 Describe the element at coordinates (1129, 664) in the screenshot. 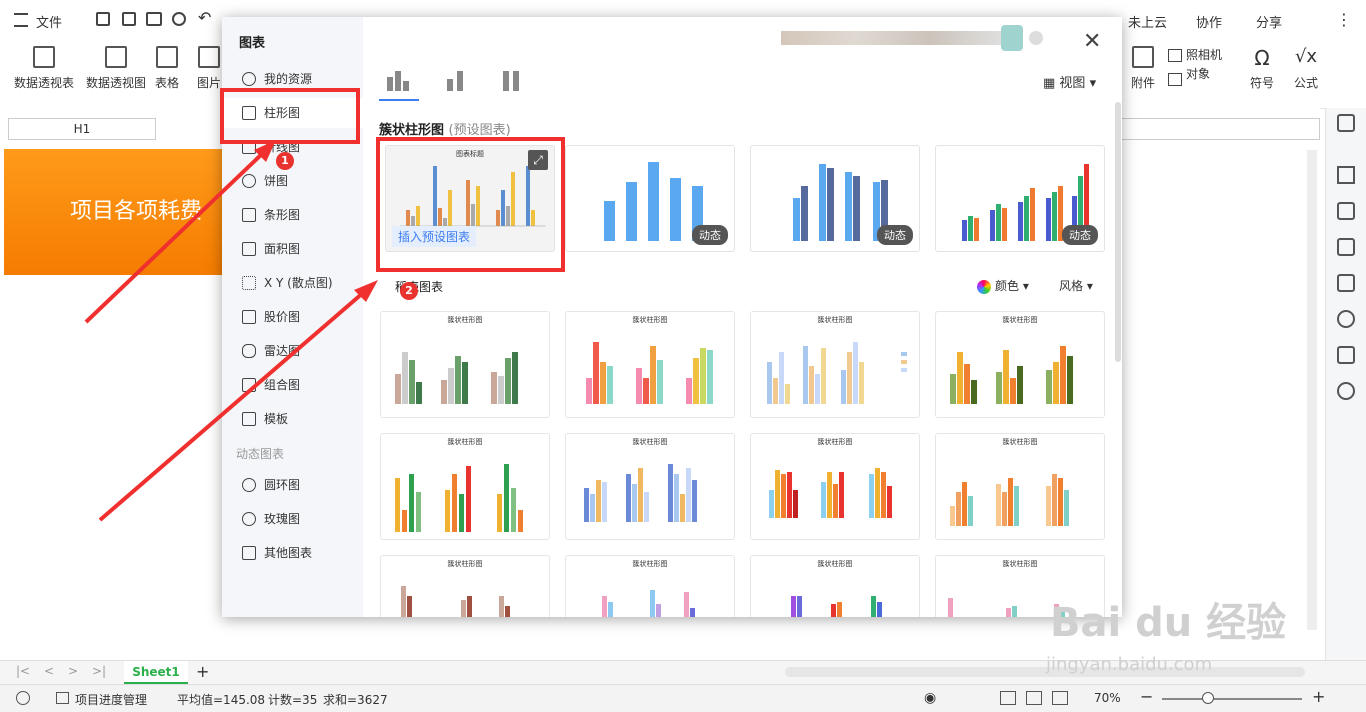

I see `watermark-url: jingyan.baidu.com` at that location.